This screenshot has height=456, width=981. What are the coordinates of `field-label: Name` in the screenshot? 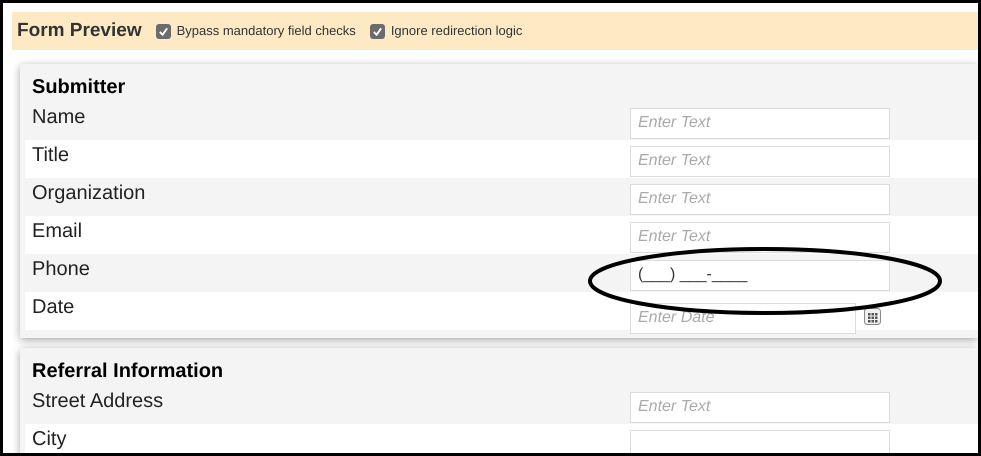 It's located at (58, 117).